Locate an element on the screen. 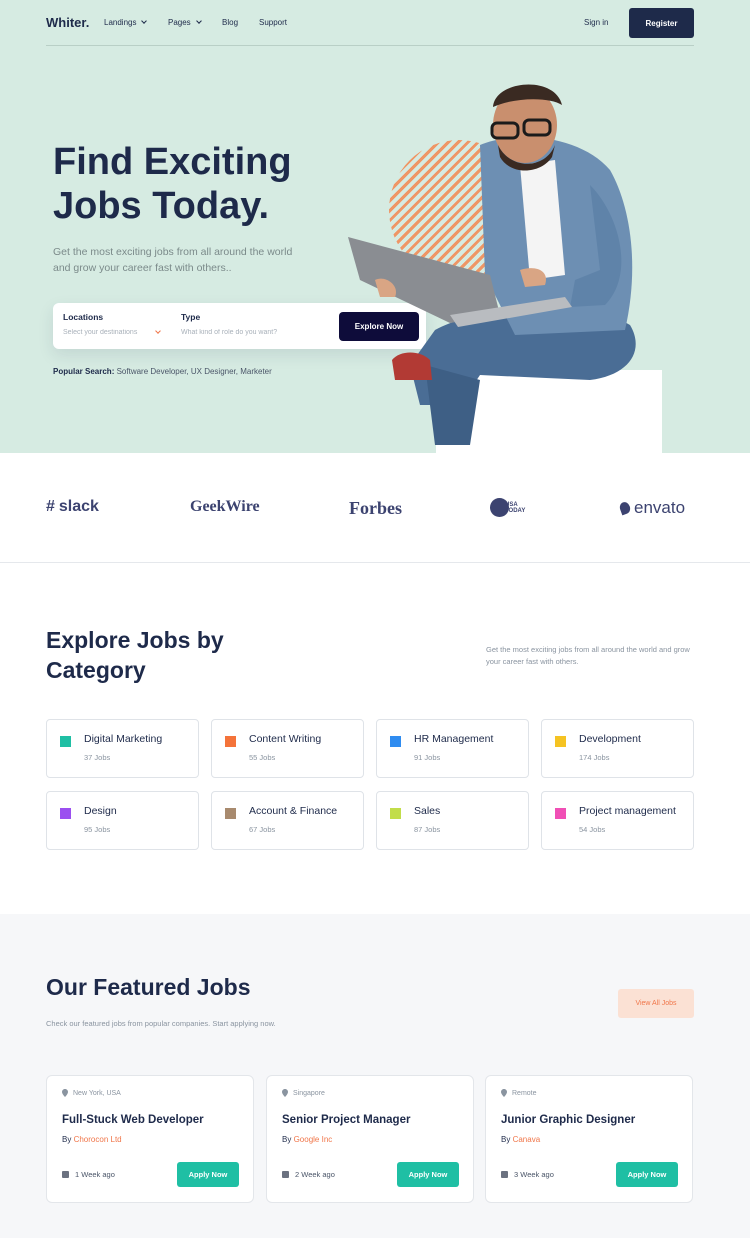 The width and height of the screenshot is (750, 1238). category-name: Account & Finance is located at coordinates (293, 811).